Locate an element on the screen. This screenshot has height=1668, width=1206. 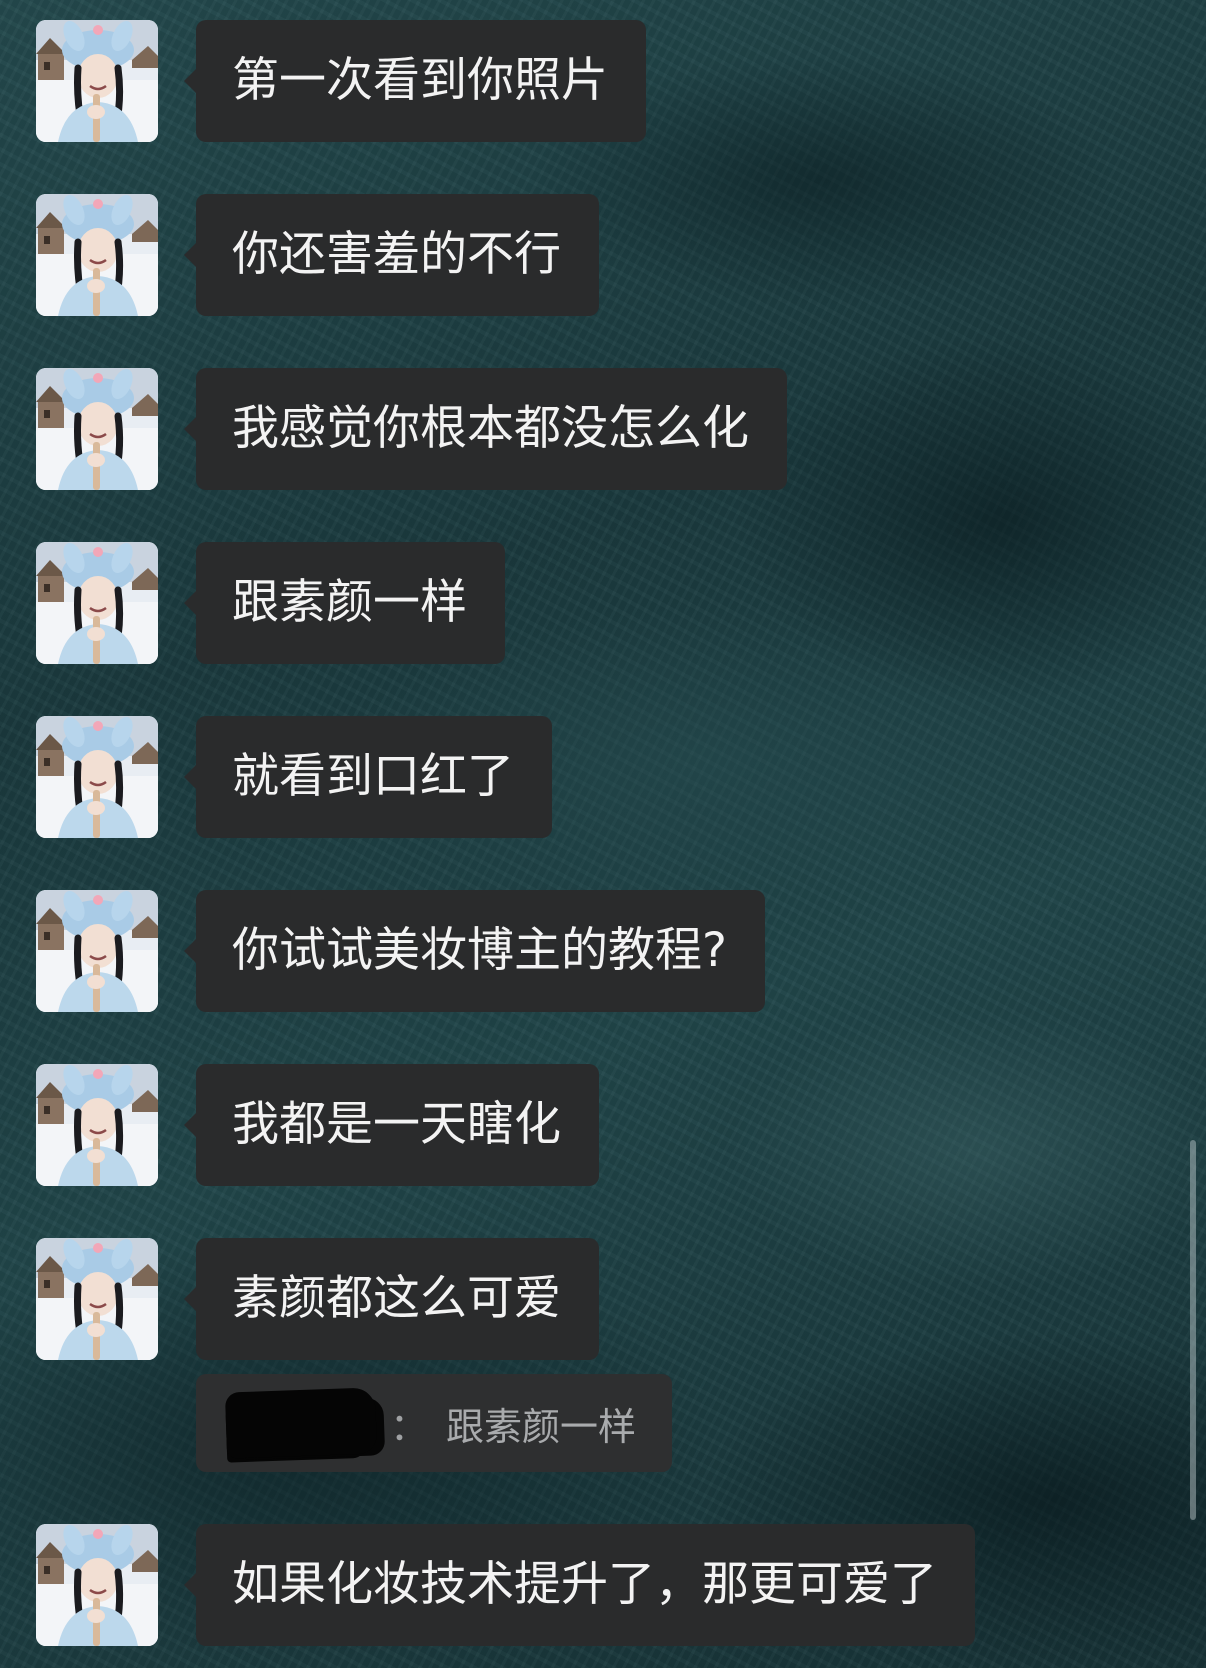
message-bubble: 你试试美妆博主的教程? is located at coordinates (474, 951).